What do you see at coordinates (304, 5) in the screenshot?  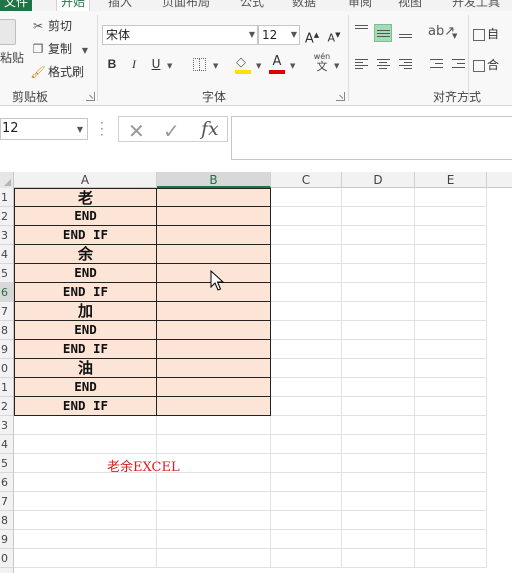 I see `tab-5: 数据` at bounding box center [304, 5].